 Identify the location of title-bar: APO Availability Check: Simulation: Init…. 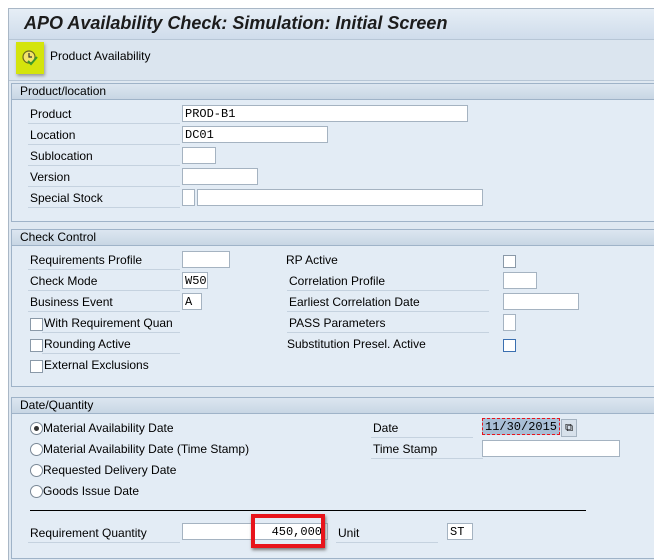
(331, 24).